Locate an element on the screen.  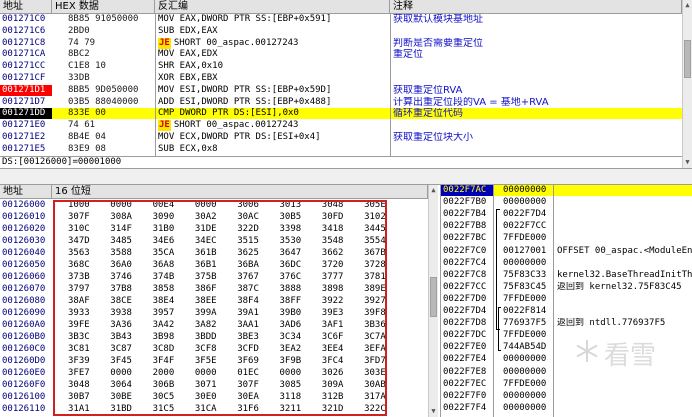
stack-row: 0022F7F0 00000000 is located at coordinates (566, 396).